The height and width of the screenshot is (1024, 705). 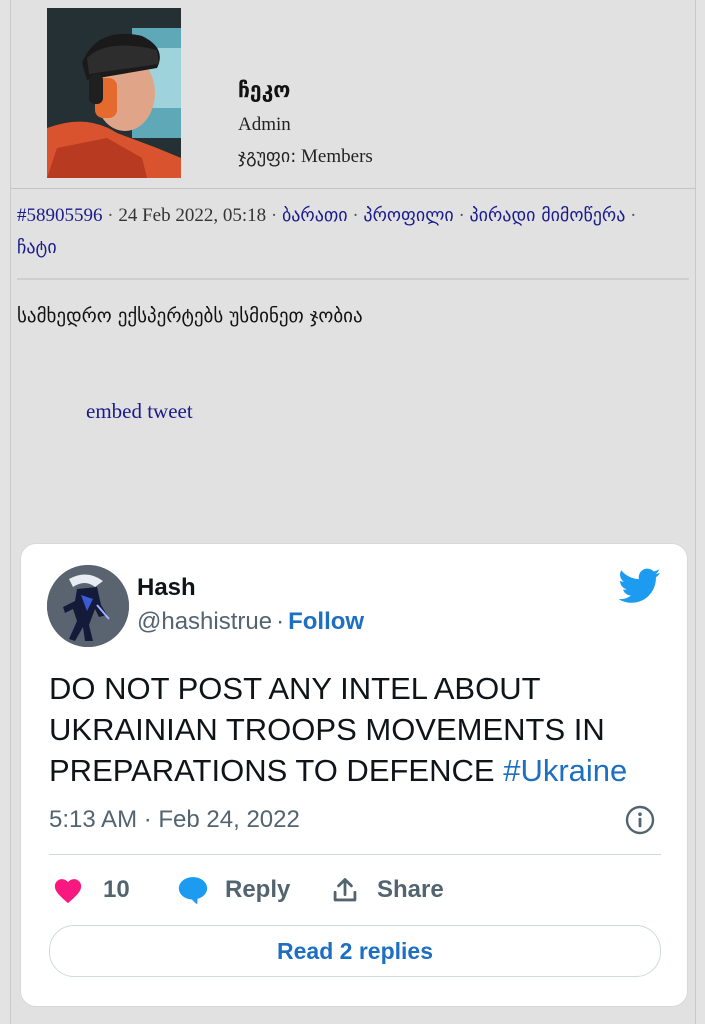 I want to click on twitter-bird-icon, so click(x=640, y=586).